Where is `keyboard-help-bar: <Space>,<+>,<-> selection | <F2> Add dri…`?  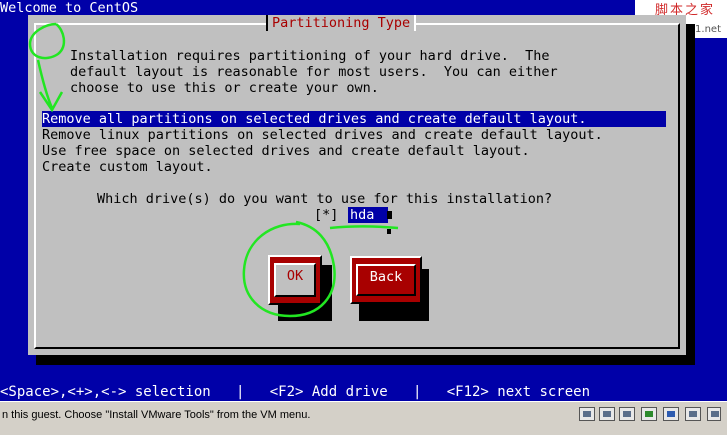 keyboard-help-bar: <Space>,<+>,<-> selection | <F2> Add dri… is located at coordinates (295, 392).